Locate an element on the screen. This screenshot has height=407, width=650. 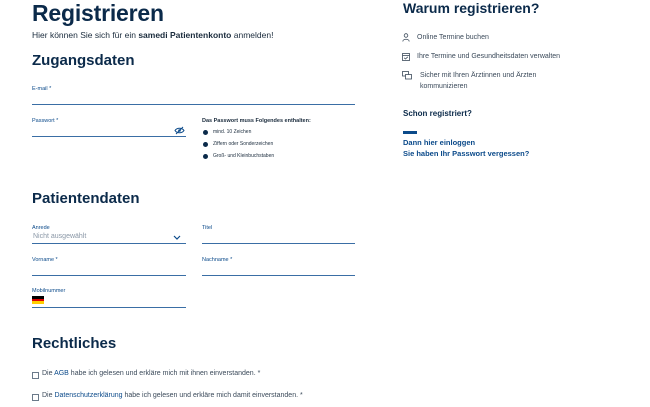
forgot-password-link: Sie haben Ihr Passwort vergessen? is located at coordinates (466, 153).